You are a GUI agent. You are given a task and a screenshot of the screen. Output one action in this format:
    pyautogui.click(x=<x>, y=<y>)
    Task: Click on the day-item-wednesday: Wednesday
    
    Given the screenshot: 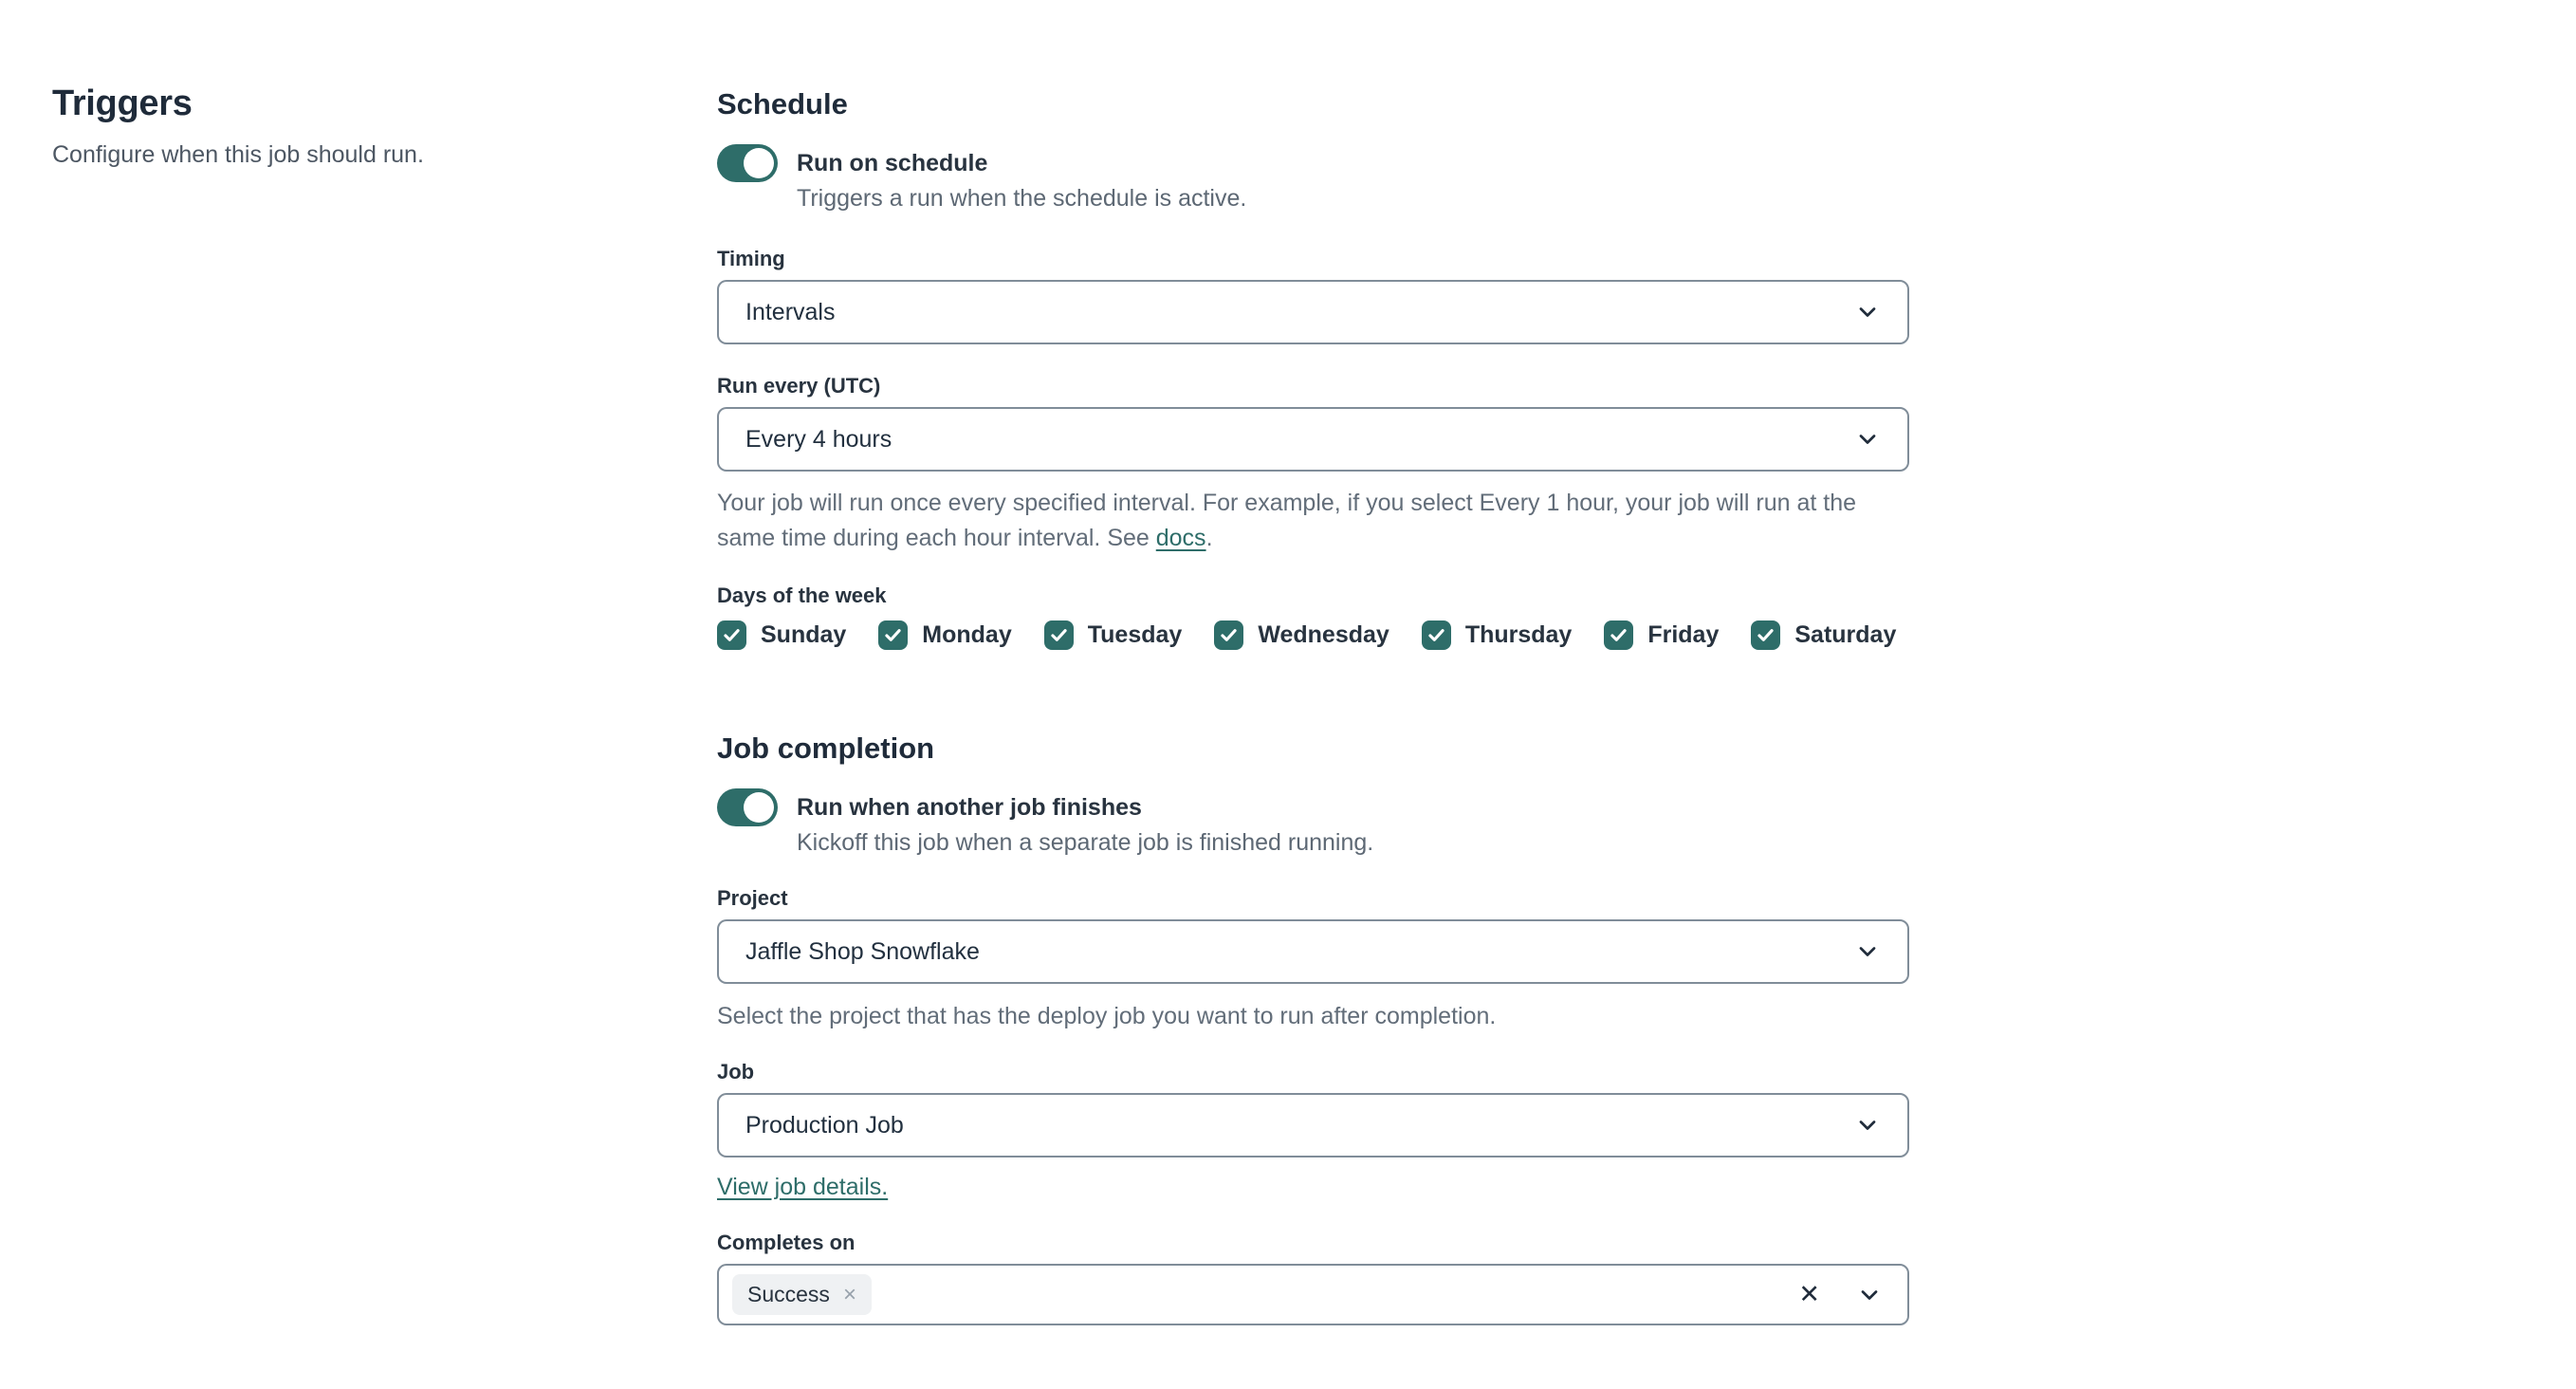 What is the action you would take?
    pyautogui.click(x=1301, y=635)
    